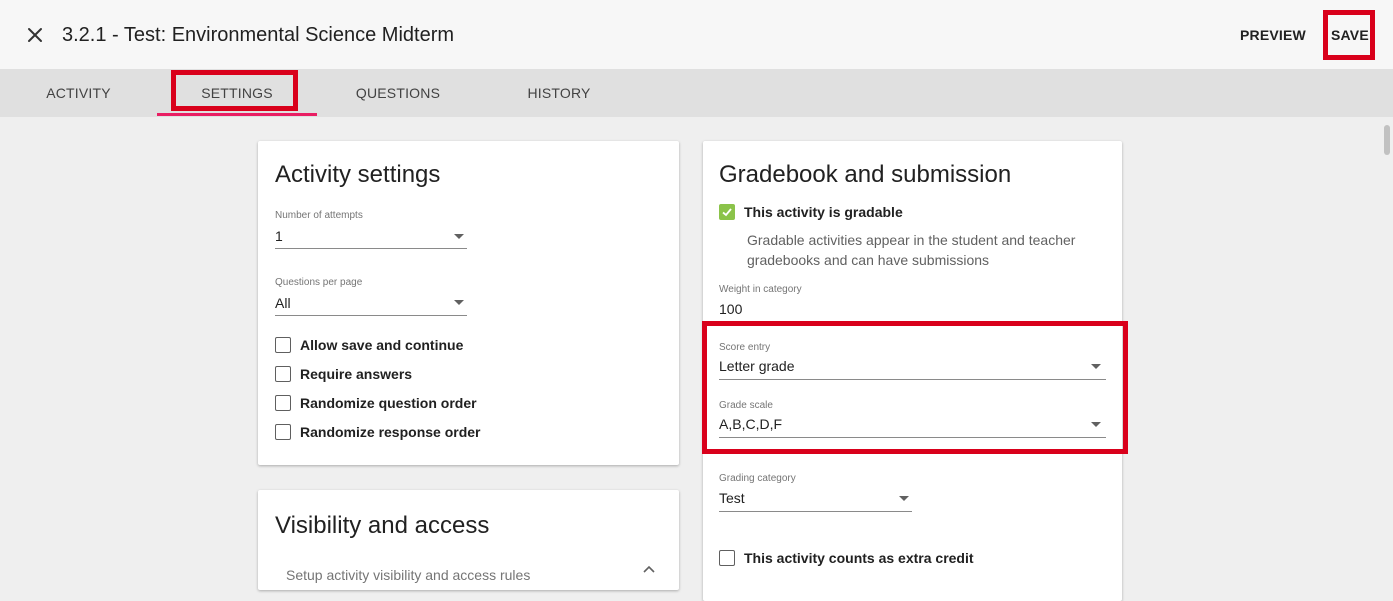 The height and width of the screenshot is (601, 1393). I want to click on checkbox-label: Allow save and continue, so click(382, 345).